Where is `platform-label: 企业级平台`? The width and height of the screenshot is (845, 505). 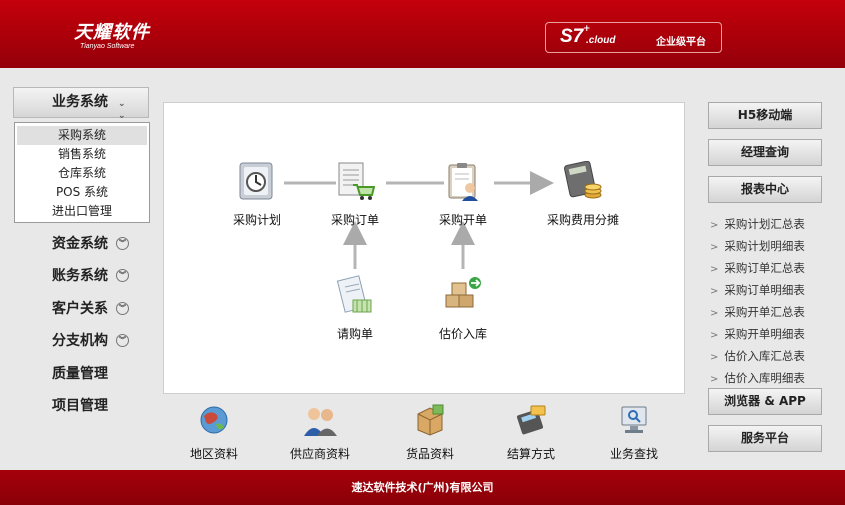
platform-label: 企业级平台 is located at coordinates (681, 42).